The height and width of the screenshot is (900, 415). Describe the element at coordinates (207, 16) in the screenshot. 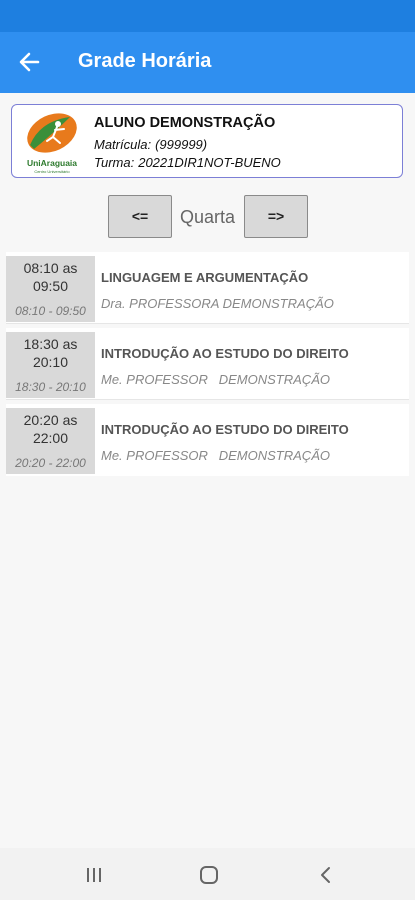

I see `status-bar` at that location.